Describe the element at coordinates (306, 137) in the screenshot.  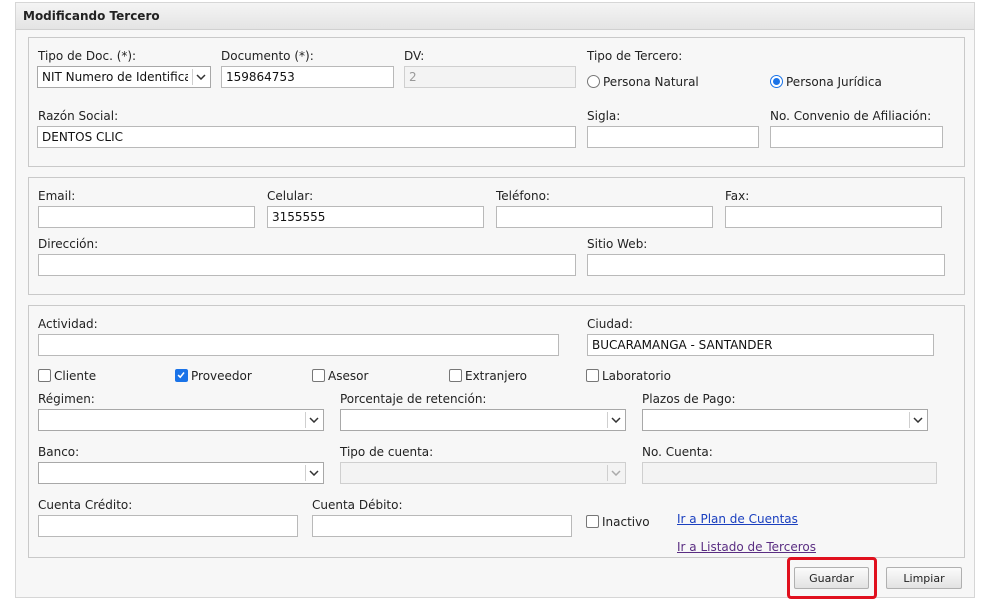
I see `razon-social-input: DENTOS CLIC` at that location.